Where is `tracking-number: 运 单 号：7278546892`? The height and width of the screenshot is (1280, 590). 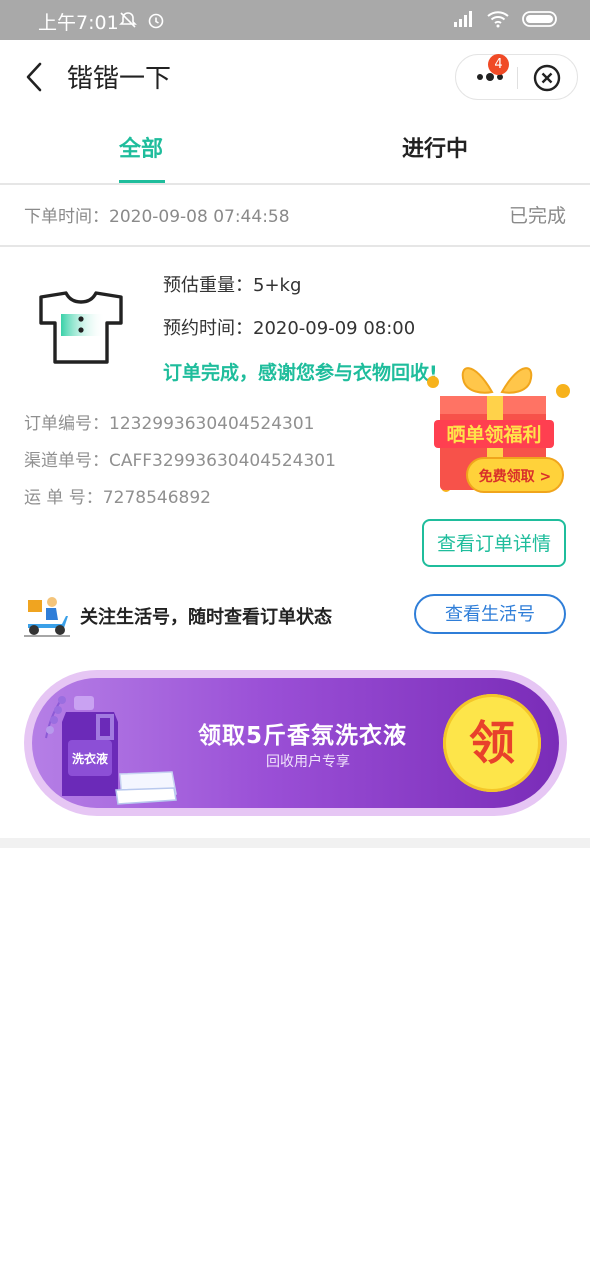 tracking-number: 运 单 号：7278546892 is located at coordinates (117, 498).